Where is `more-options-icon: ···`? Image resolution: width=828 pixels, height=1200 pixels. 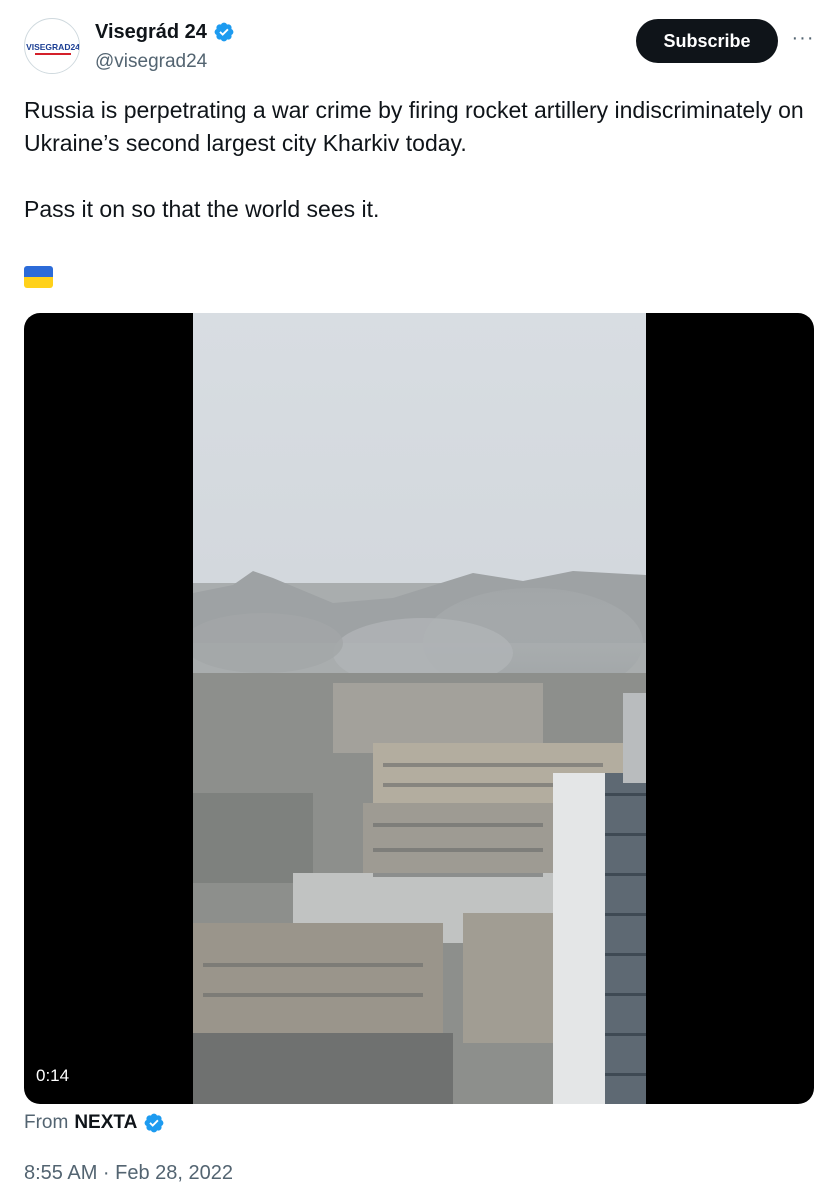
more-options-icon: ··· is located at coordinates (803, 41).